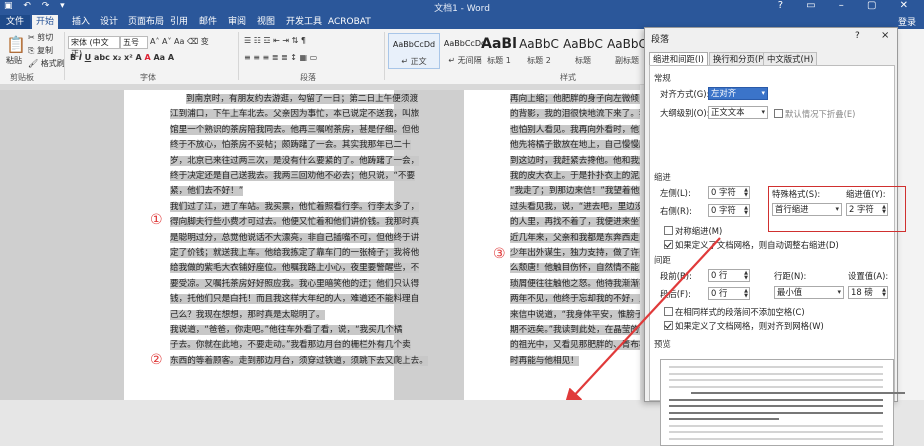 The image size is (924, 446). I want to click on document-text-line: 终于决定还是自己送我去。我两三回劝他不必去；他只说，“不要, so click(293, 176).